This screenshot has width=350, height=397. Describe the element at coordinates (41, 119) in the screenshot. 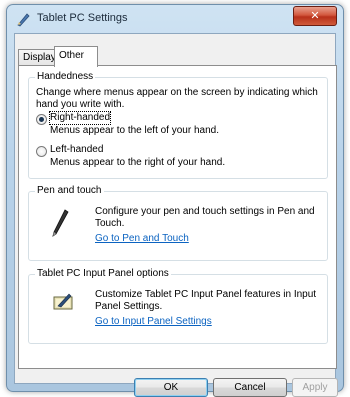

I see `right-handed-radio` at that location.